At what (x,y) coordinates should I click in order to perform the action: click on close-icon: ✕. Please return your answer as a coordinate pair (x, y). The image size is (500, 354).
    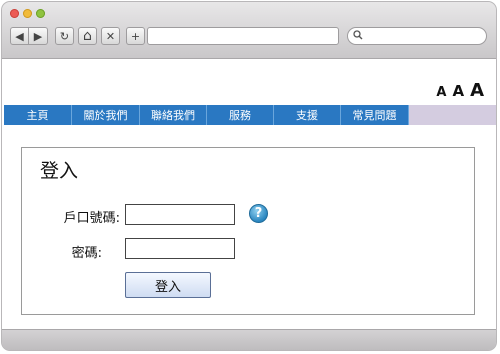
    Looking at the image, I should click on (110, 36).